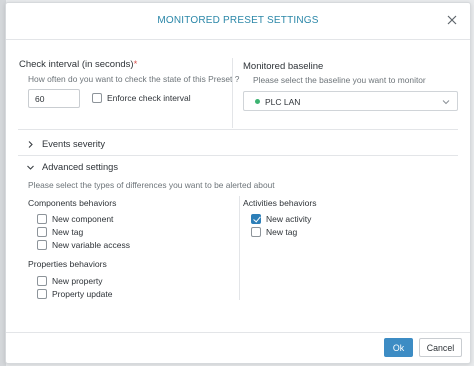 This screenshot has height=366, width=474. What do you see at coordinates (42, 245) in the screenshot?
I see `new-variable-access-checkbox` at bounding box center [42, 245].